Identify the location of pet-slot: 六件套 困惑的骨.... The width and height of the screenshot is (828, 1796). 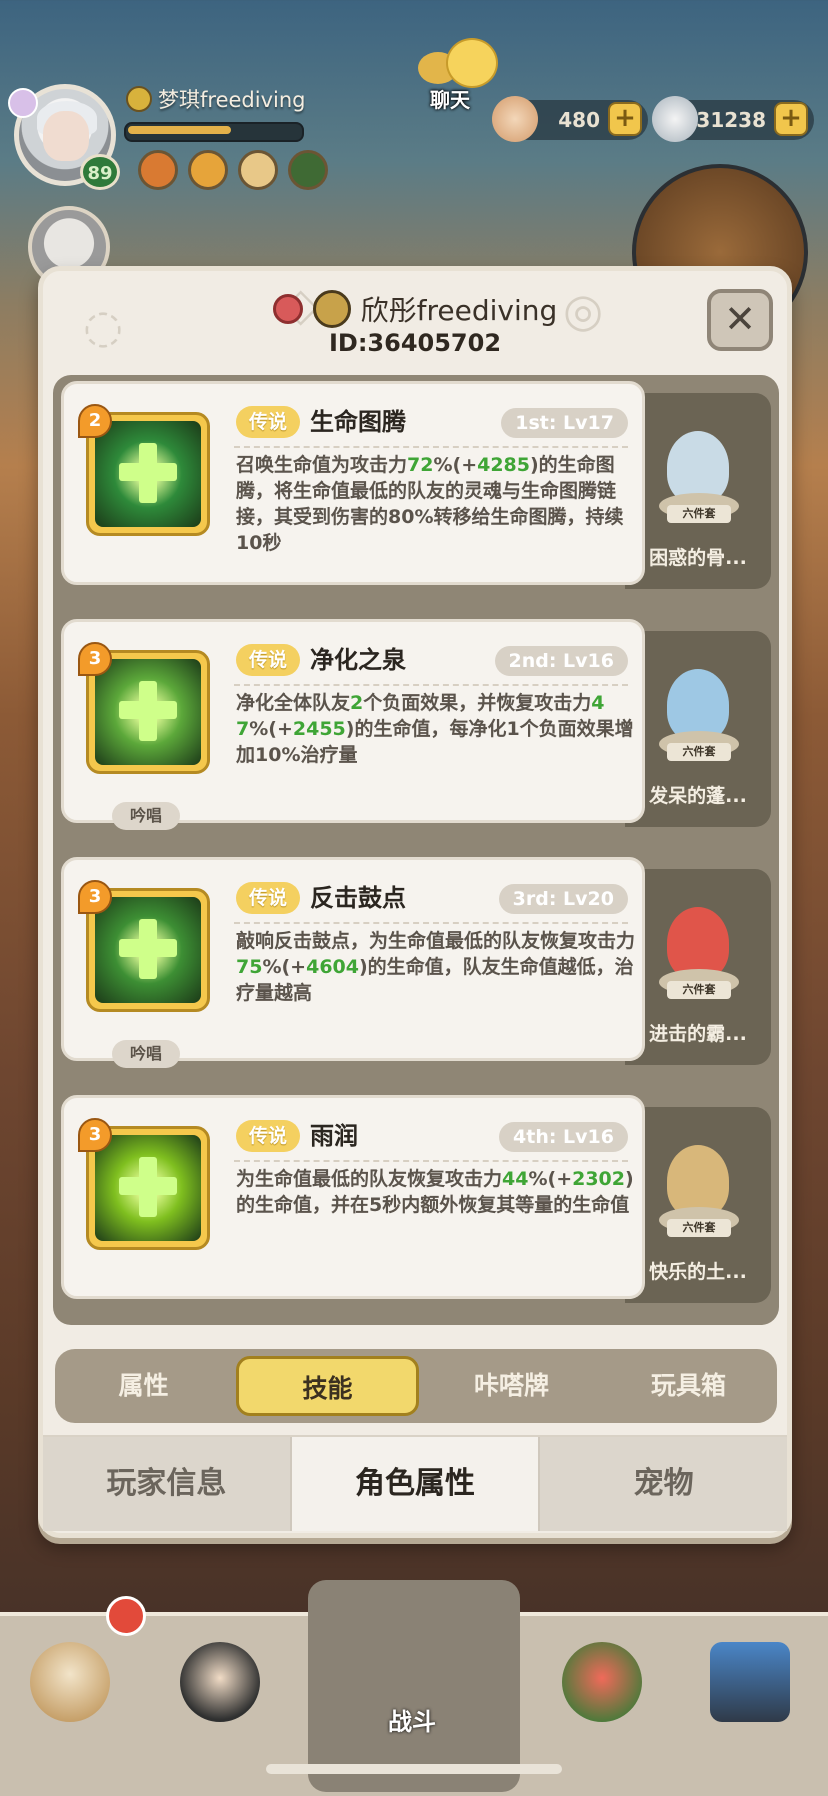
(698, 491).